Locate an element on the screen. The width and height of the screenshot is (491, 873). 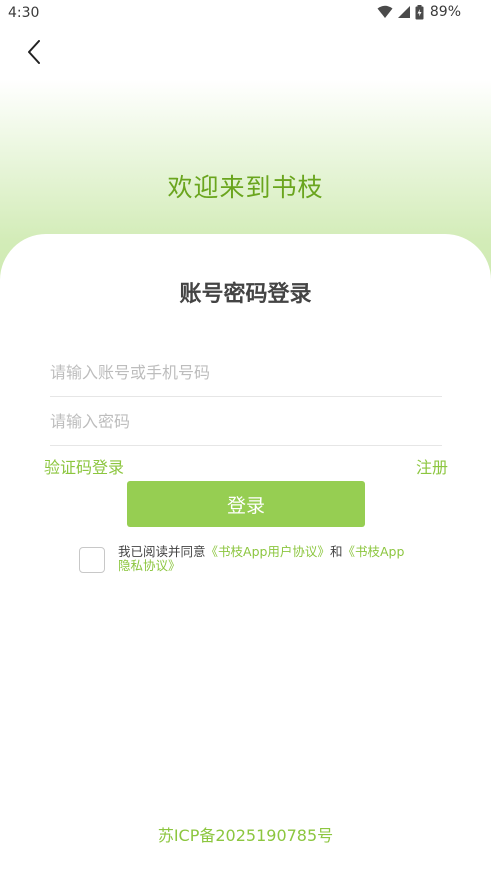
form-title: 账号密码登录 is located at coordinates (245, 294).